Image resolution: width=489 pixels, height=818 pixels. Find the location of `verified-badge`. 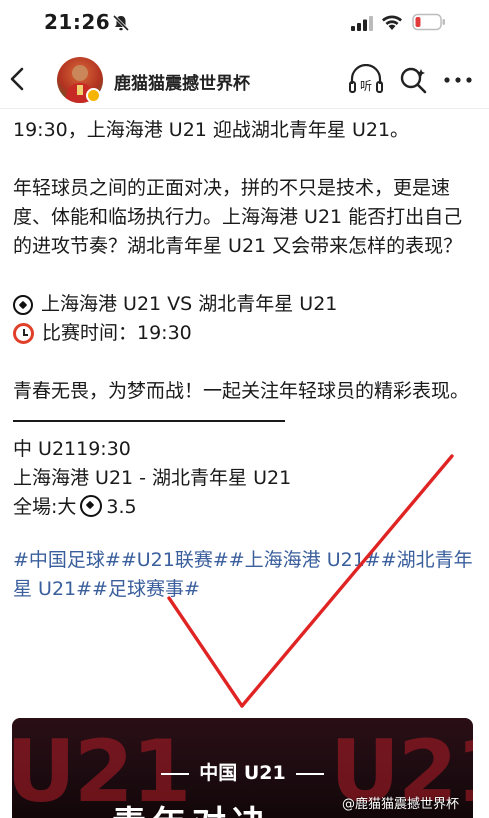

verified-badge is located at coordinates (93, 95).